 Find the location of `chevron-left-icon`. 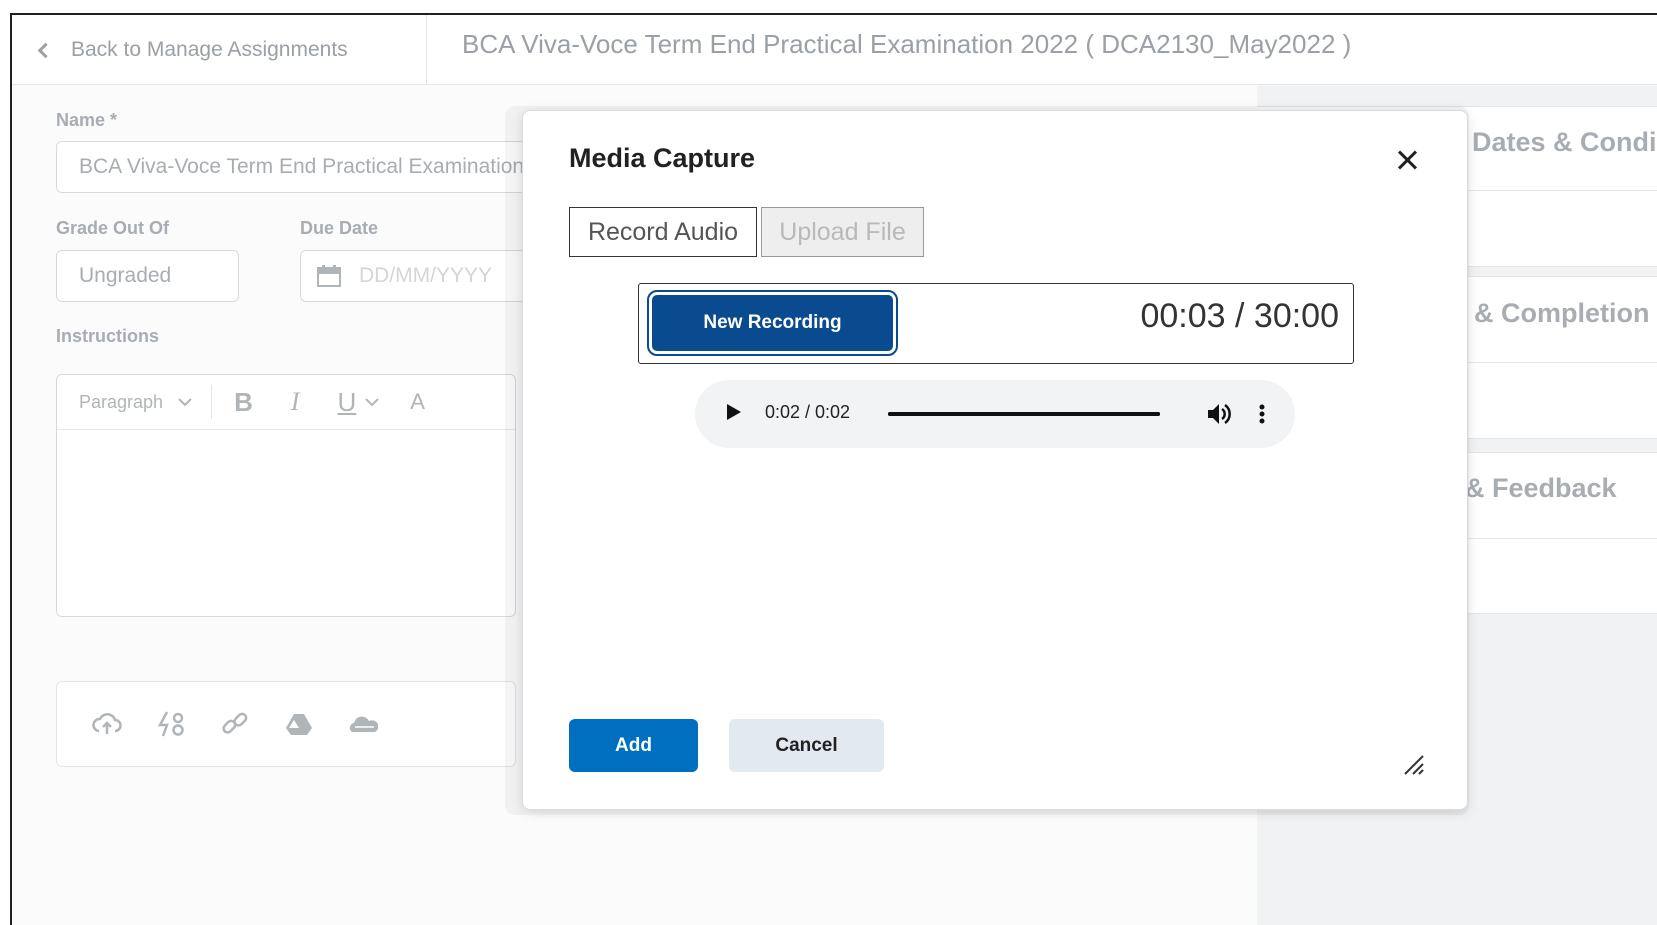

chevron-left-icon is located at coordinates (45, 50).